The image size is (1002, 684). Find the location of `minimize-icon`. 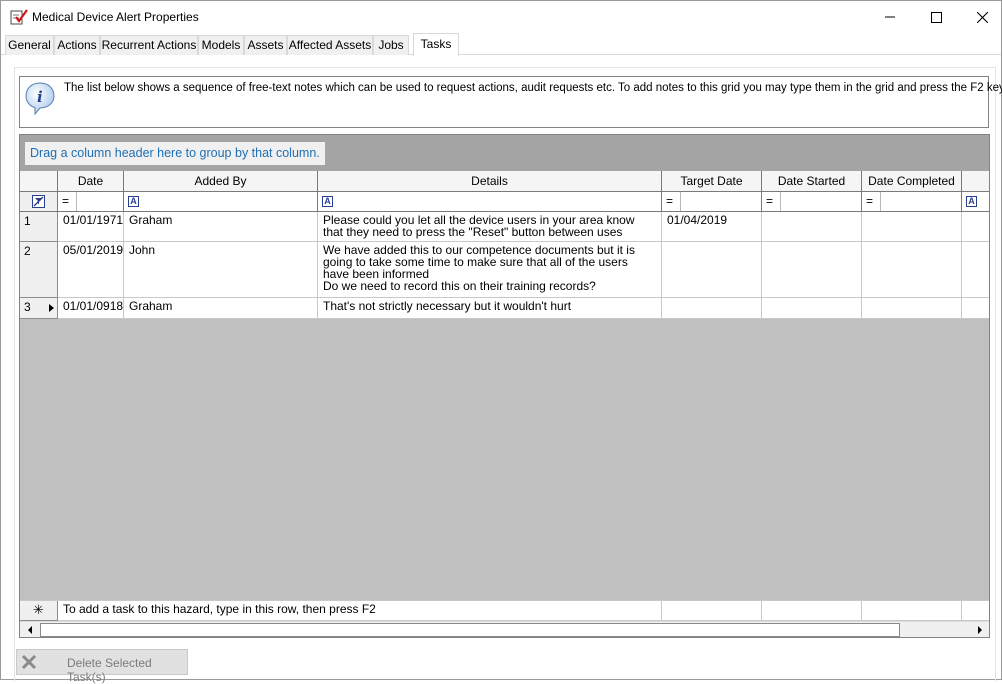

minimize-icon is located at coordinates (890, 17).